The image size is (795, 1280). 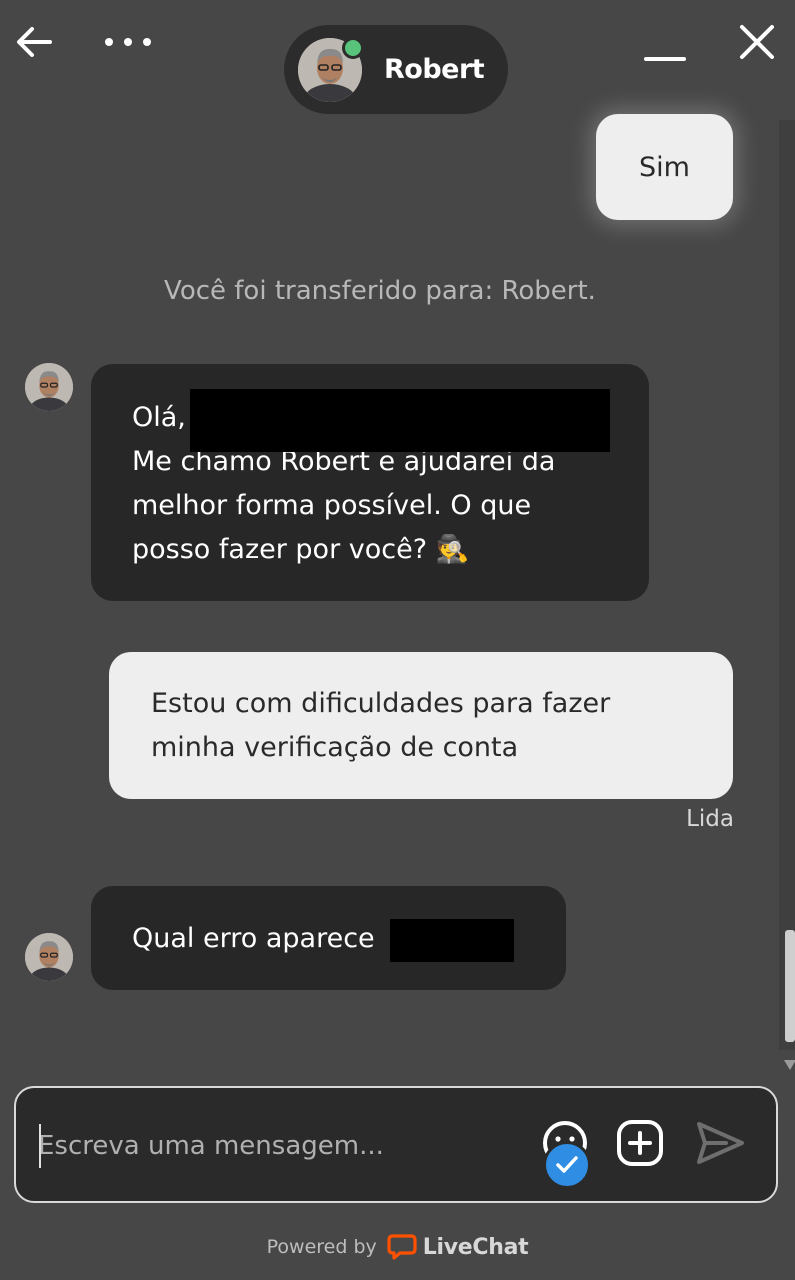 What do you see at coordinates (380, 291) in the screenshot?
I see `system-message: Você foi transferido para: Robert.` at bounding box center [380, 291].